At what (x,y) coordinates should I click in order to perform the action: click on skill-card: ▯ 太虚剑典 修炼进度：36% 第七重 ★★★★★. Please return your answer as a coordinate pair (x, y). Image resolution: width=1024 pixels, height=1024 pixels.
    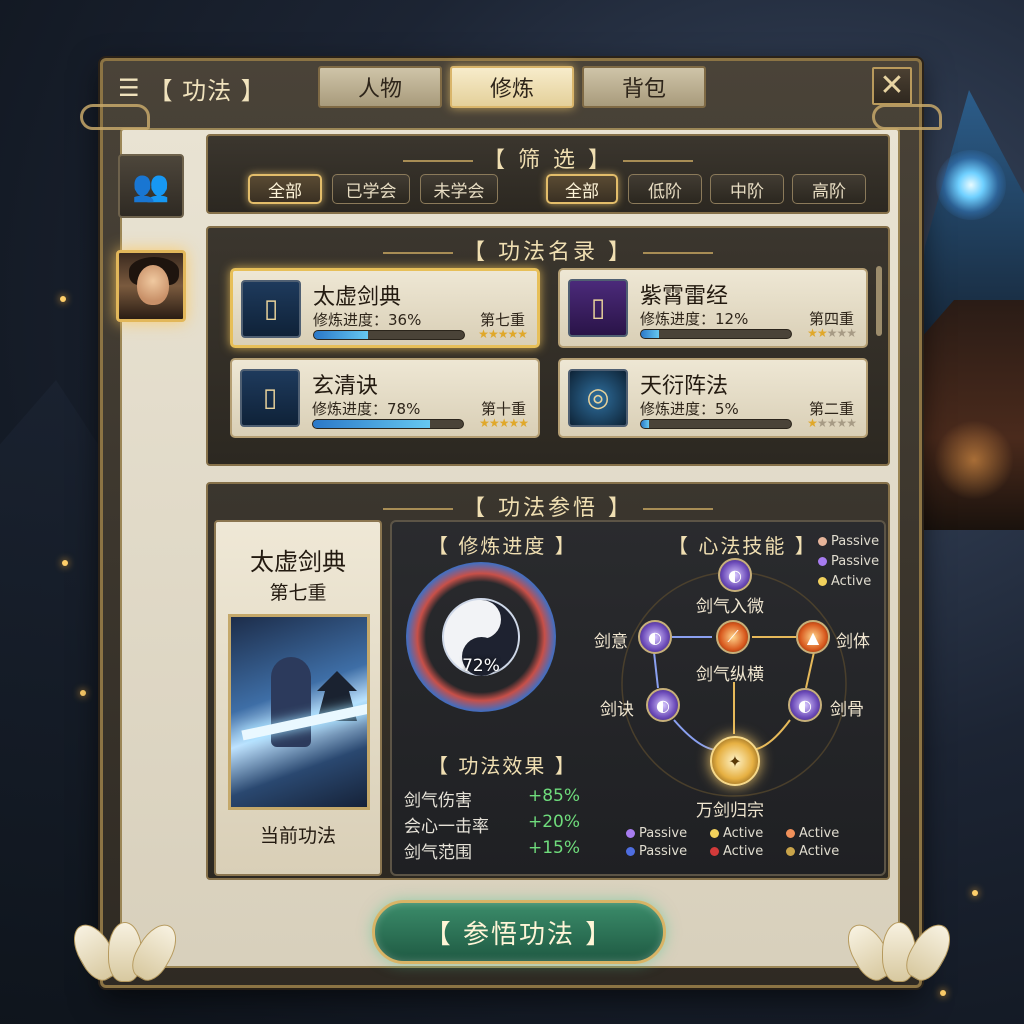
    Looking at the image, I should click on (385, 308).